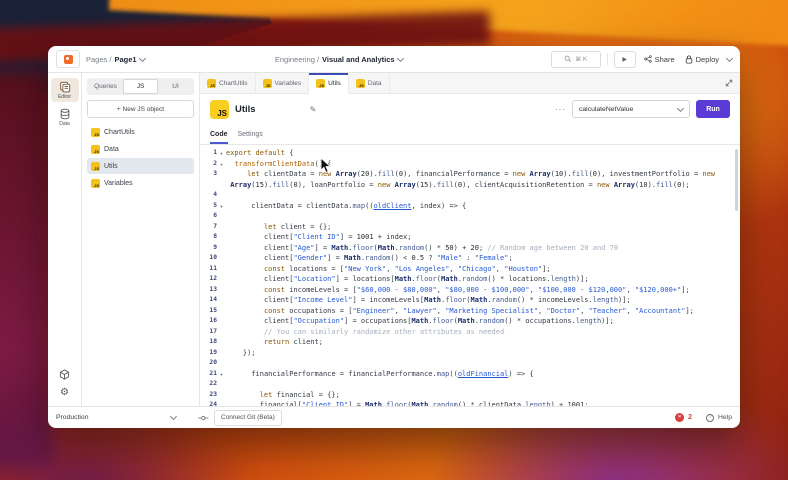 This screenshot has height=480, width=788. I want to click on code-line: 20, so click(470, 363).